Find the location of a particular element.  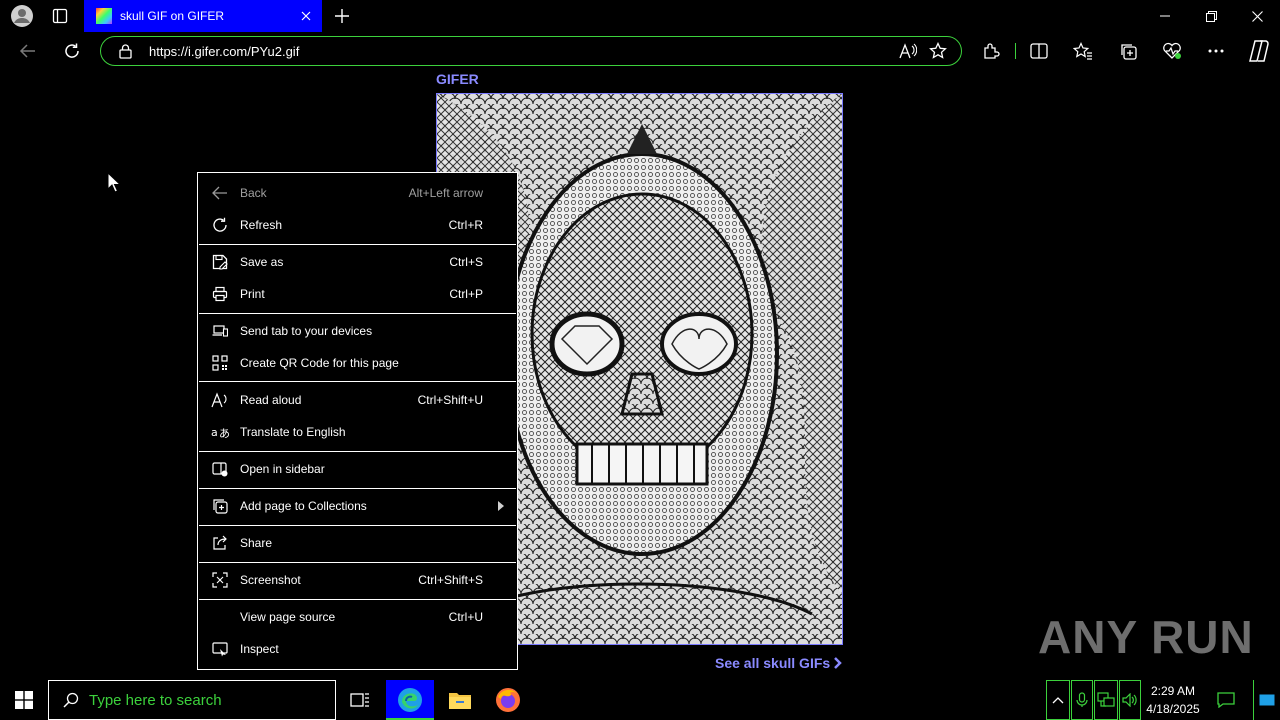

save-as-icon is located at coordinates (220, 262).